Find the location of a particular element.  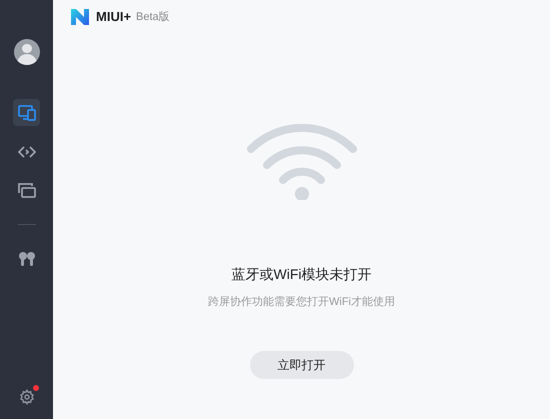

status-title: 蓝牙或WiFi模块未打开 is located at coordinates (302, 274).